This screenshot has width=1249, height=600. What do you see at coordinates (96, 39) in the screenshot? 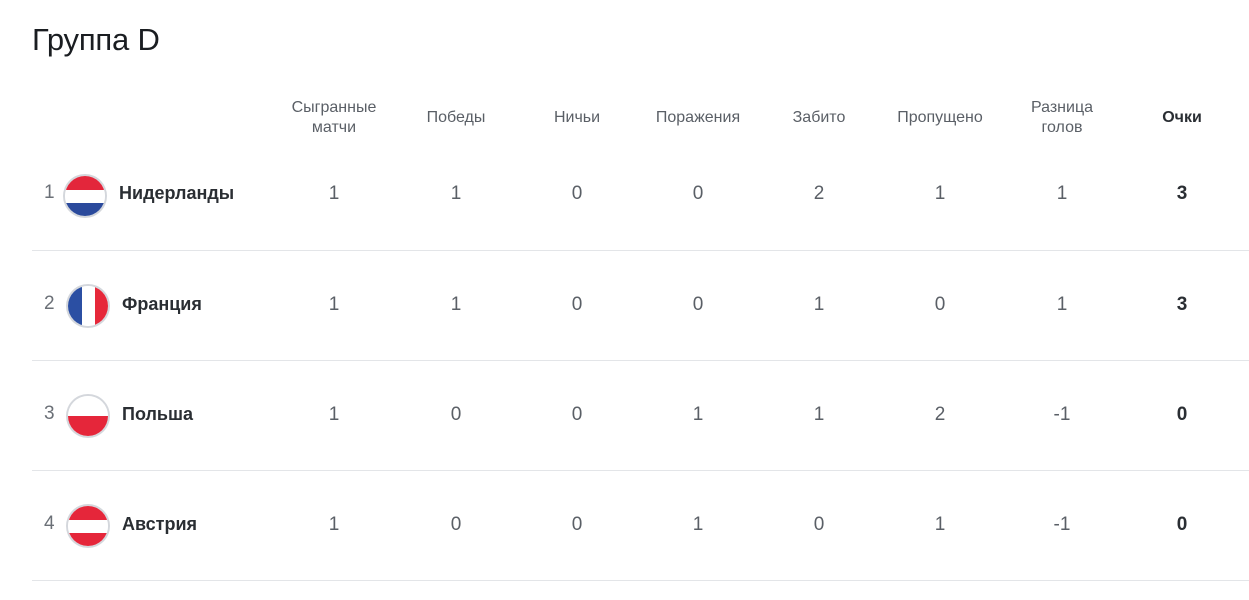
I see `group-title: Группа D` at bounding box center [96, 39].